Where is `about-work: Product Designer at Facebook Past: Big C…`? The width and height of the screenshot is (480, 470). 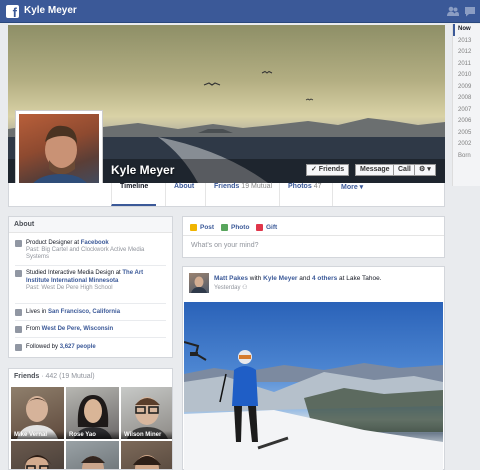
about-work: Product Designer at Facebook Past: Big C… is located at coordinates (91, 250).